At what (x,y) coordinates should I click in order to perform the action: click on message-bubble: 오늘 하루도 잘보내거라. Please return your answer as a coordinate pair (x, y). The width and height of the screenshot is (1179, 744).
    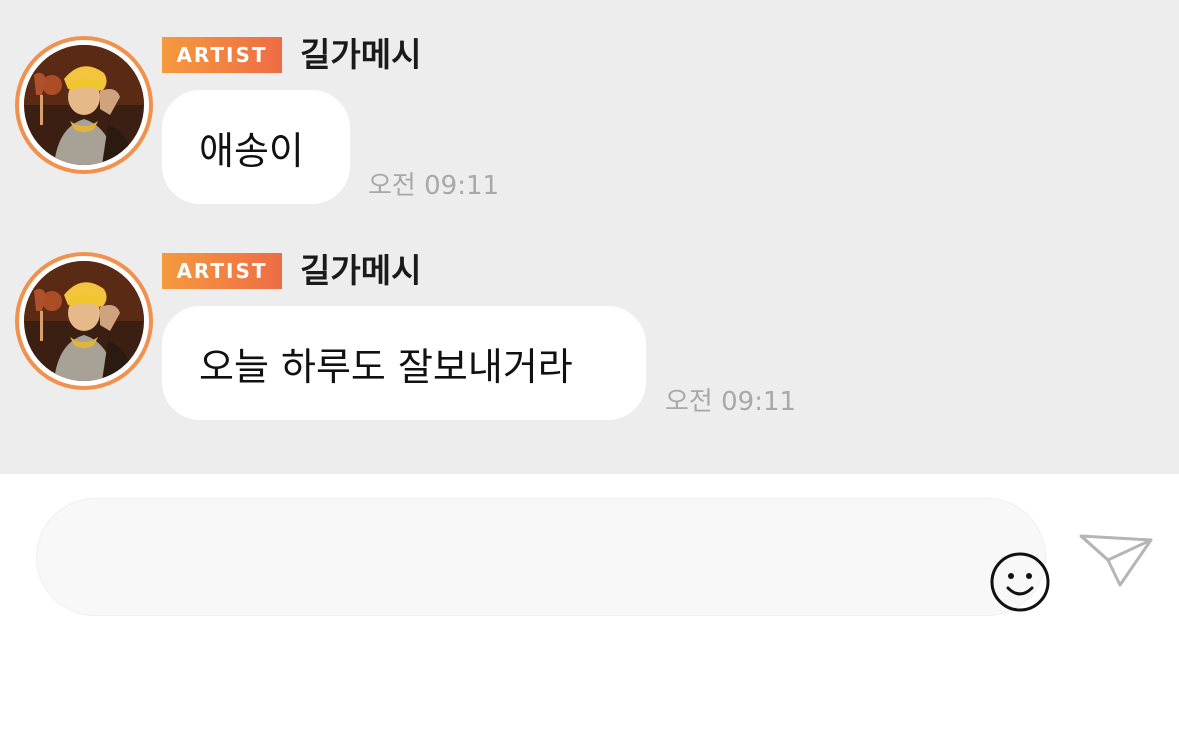
    Looking at the image, I should click on (404, 363).